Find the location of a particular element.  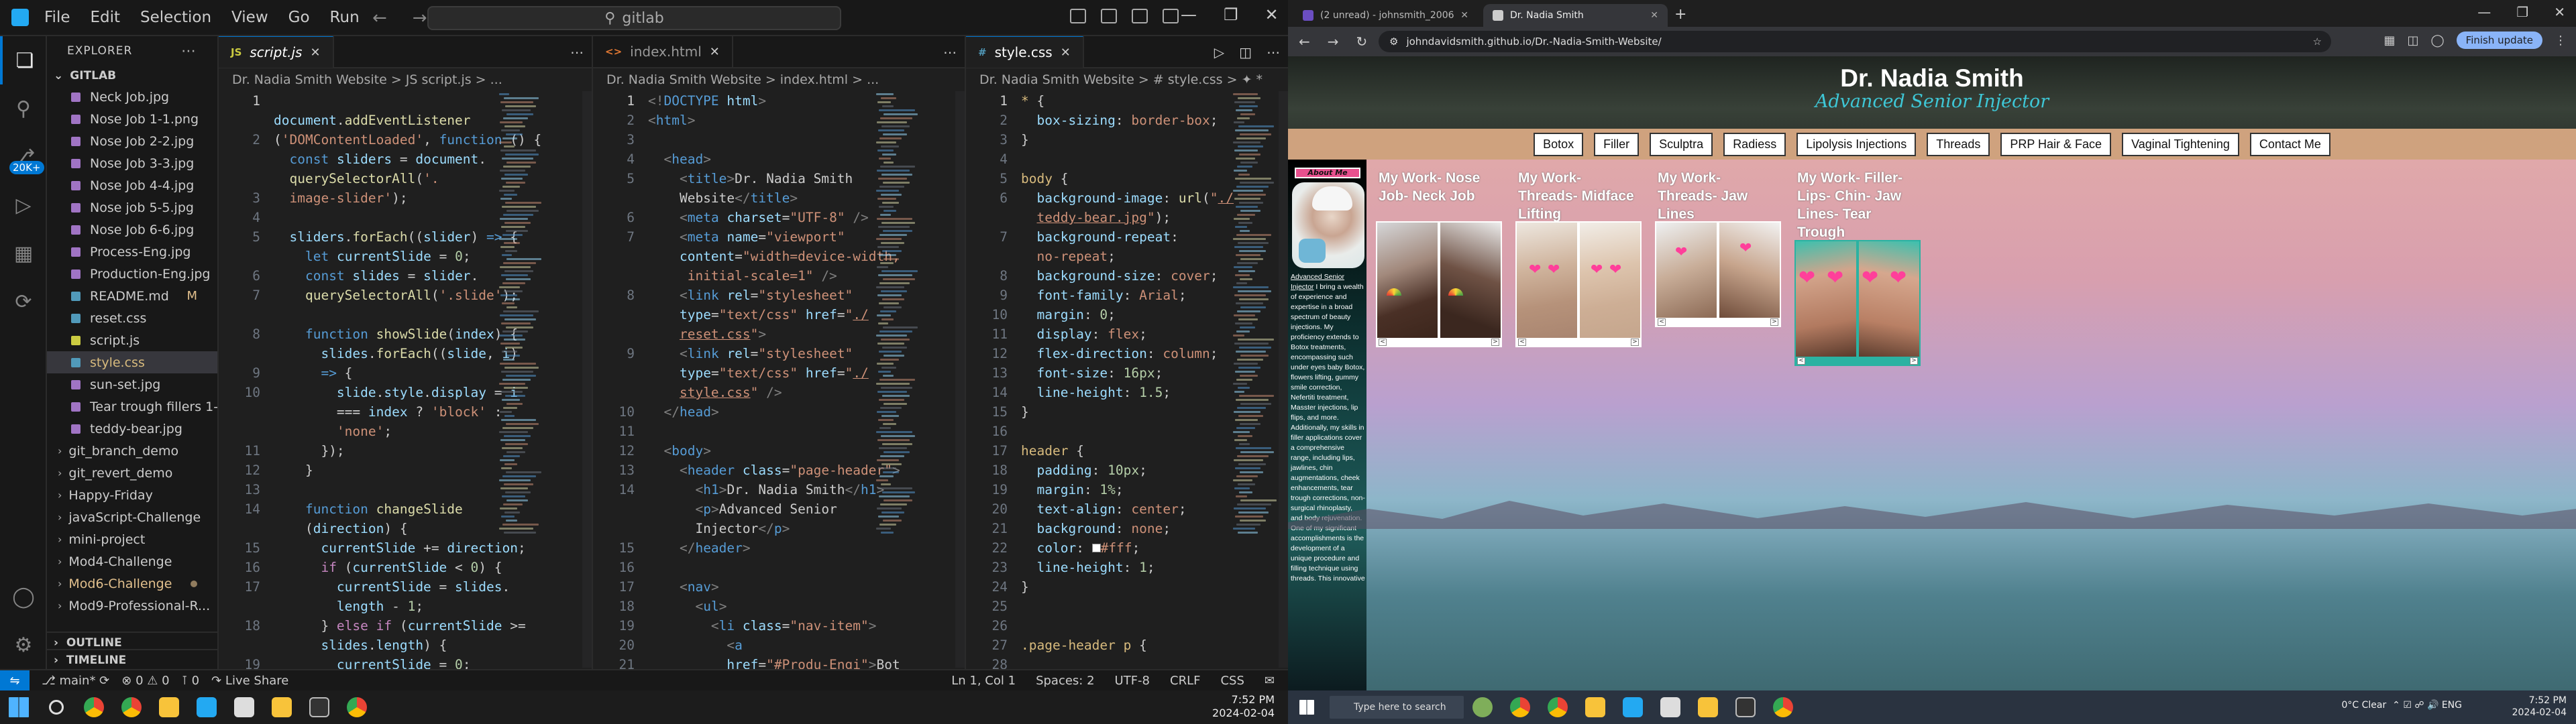

menu-kebab-icon: ⋮ is located at coordinates (2561, 41).